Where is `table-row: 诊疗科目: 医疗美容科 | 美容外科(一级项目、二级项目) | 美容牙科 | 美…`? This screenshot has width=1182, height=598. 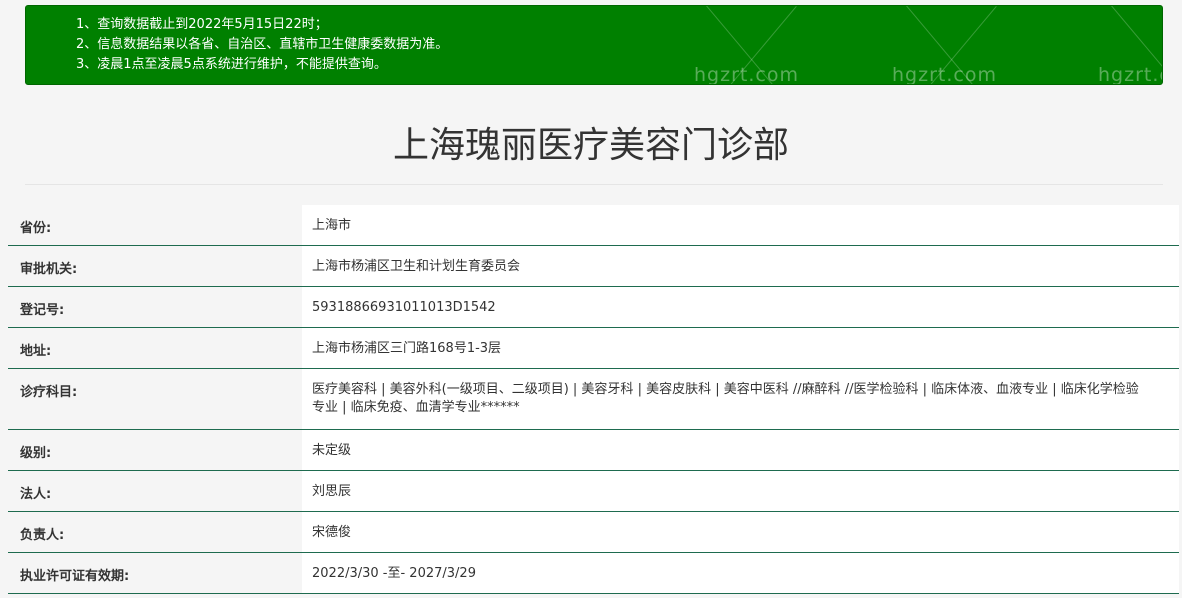
table-row: 诊疗科目: 医疗美容科 | 美容外科(一级项目、二级项目) | 美容牙科 | 美… is located at coordinates (593, 399).